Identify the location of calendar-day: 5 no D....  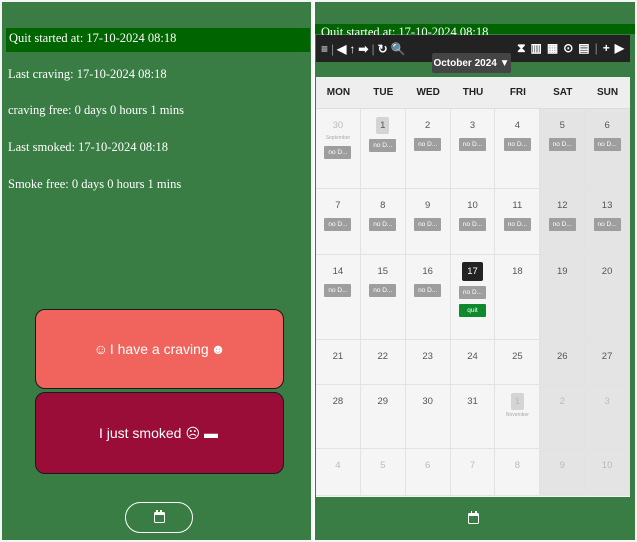
(563, 148).